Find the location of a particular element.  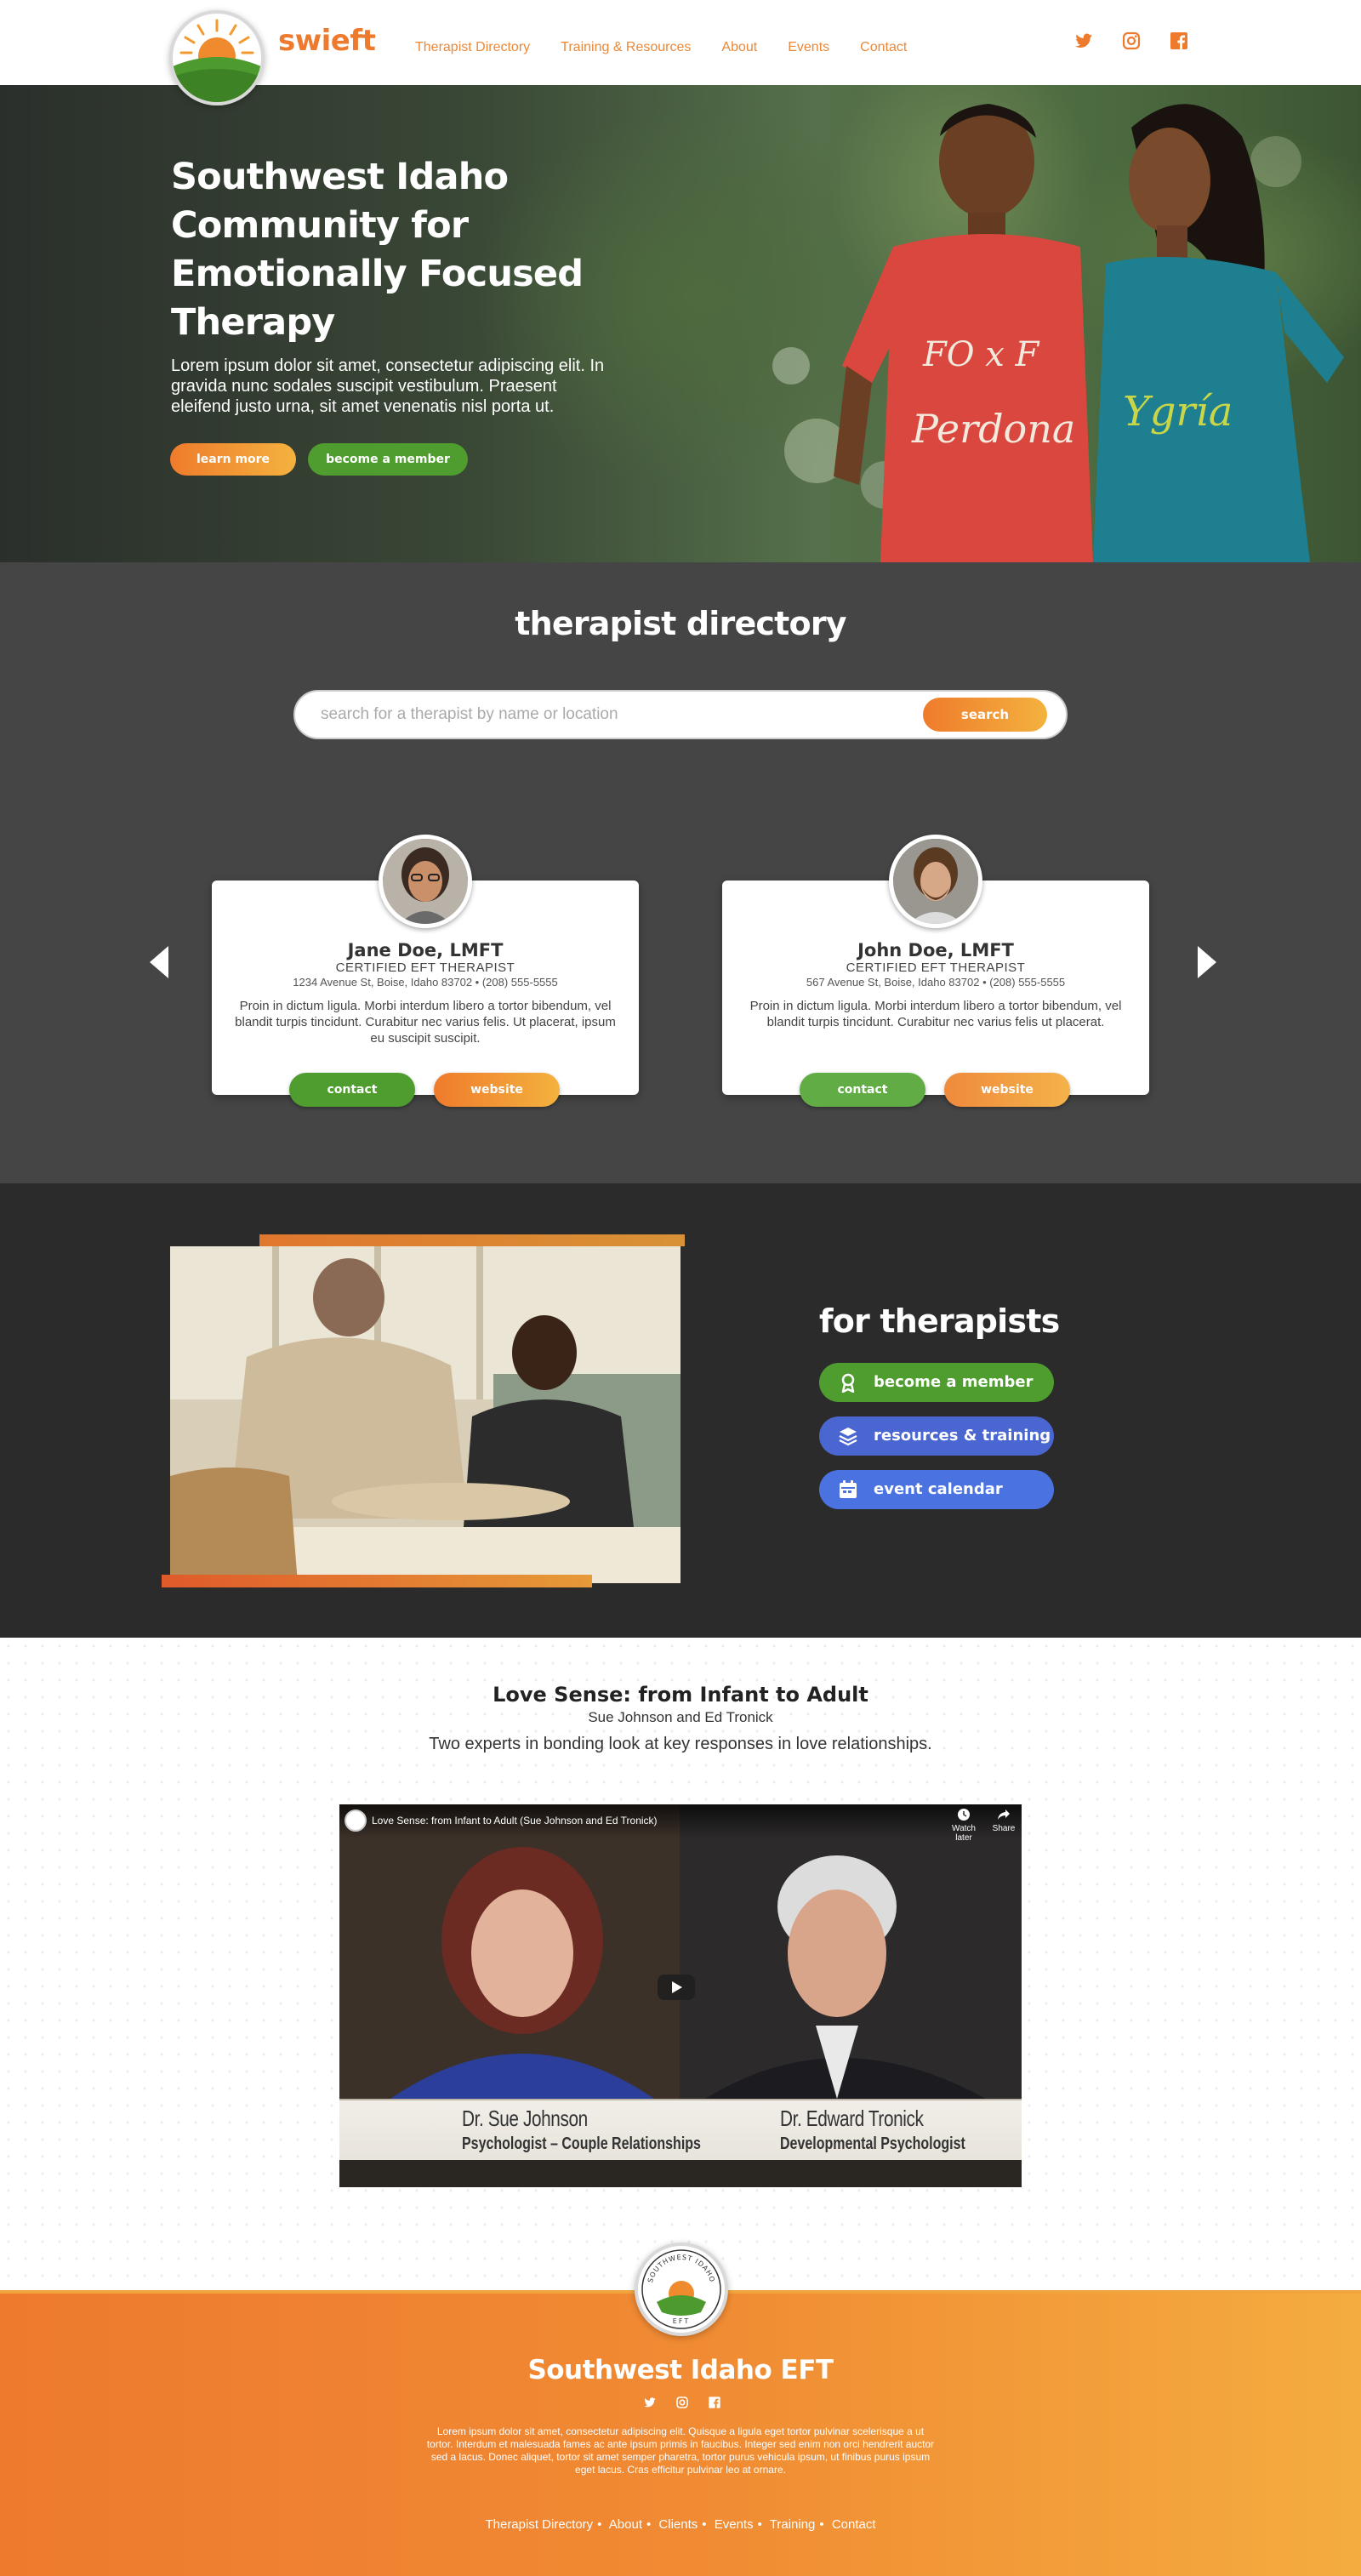

search-input is located at coordinates (614, 715).